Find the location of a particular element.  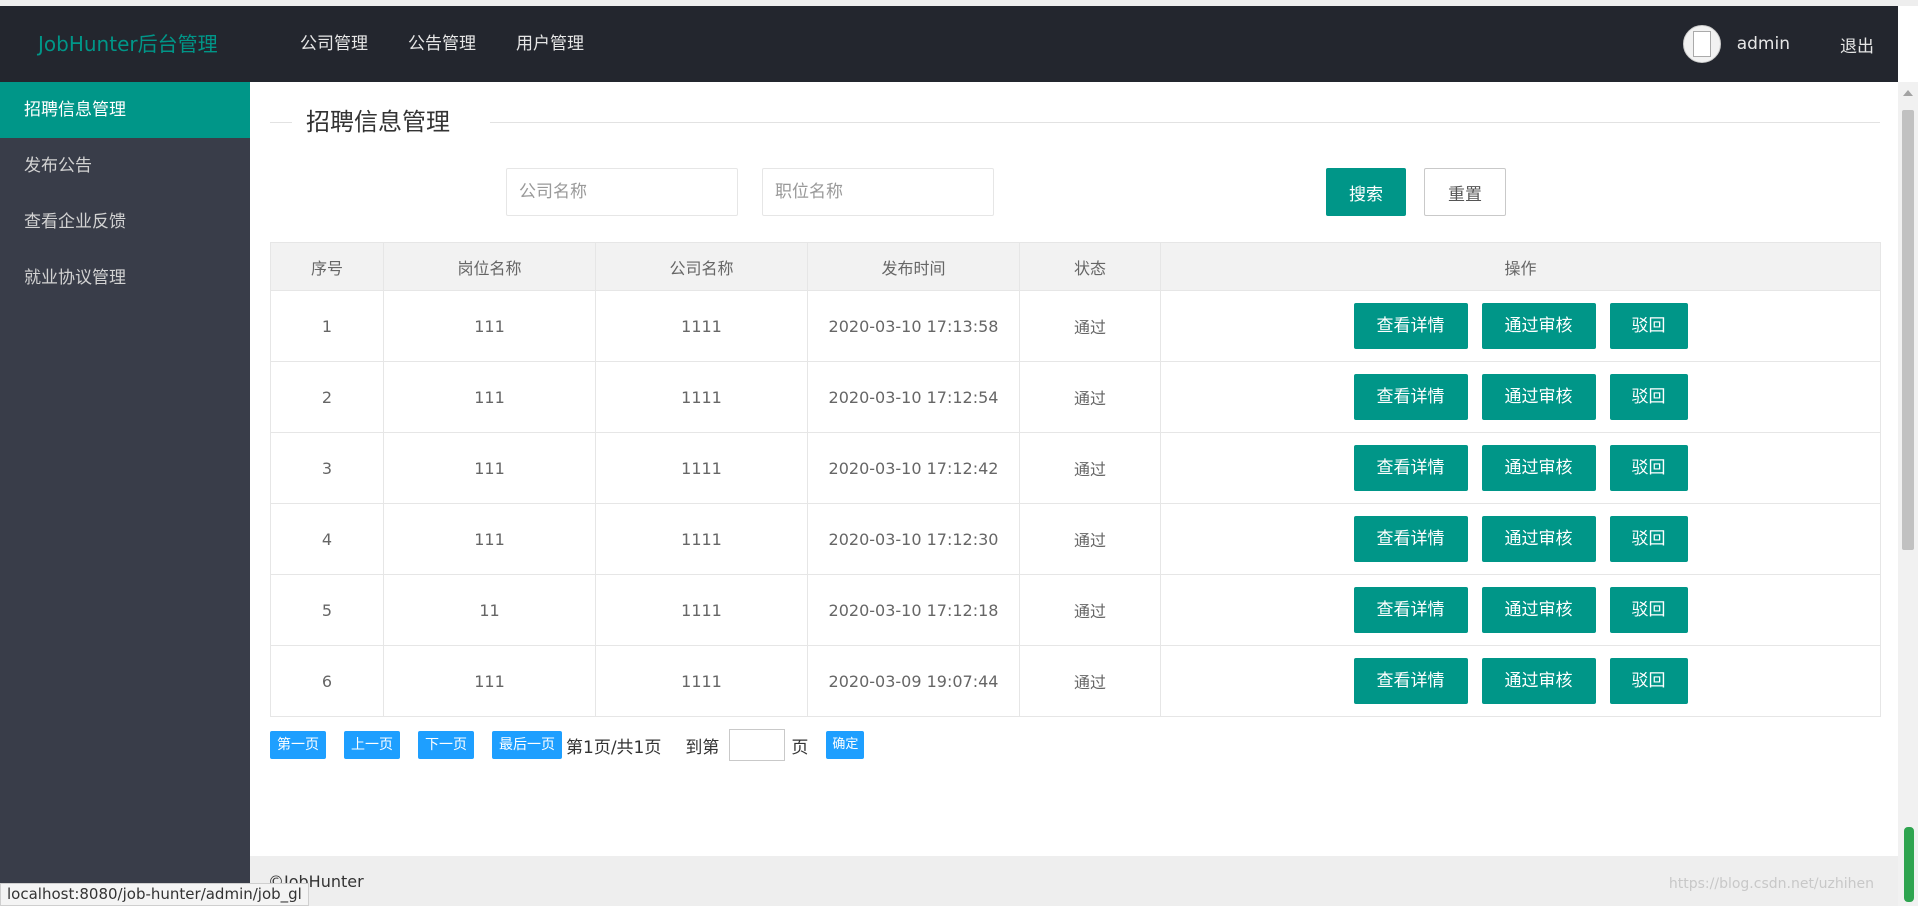

cell-index: 5 is located at coordinates (327, 610).